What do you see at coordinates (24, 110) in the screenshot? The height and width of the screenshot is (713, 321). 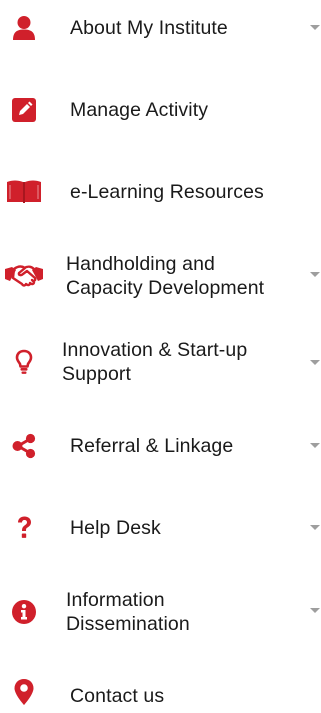 I see `edit-icon` at bounding box center [24, 110].